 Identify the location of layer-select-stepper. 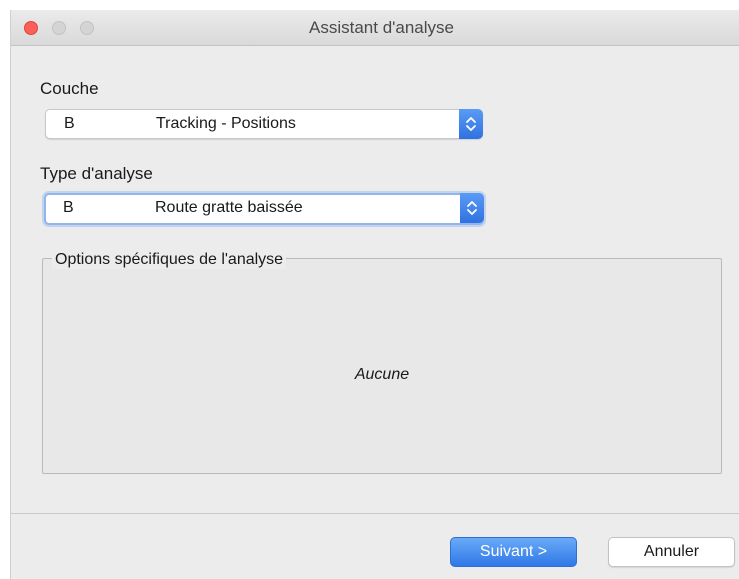
(471, 124).